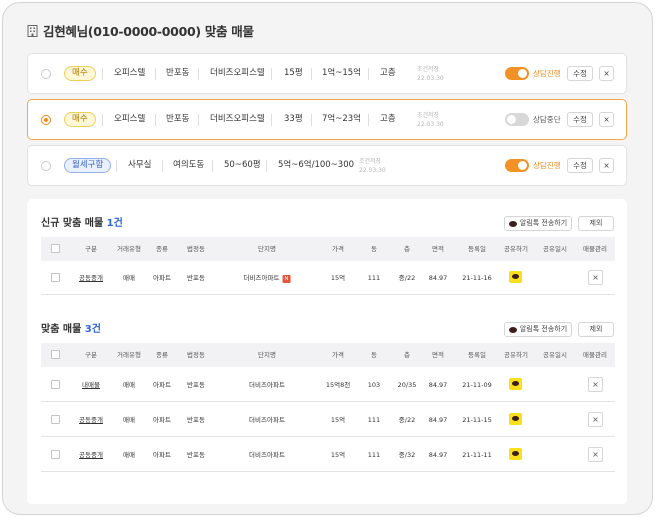  I want to click on price-range: 5억~6억/100~300, so click(316, 165).